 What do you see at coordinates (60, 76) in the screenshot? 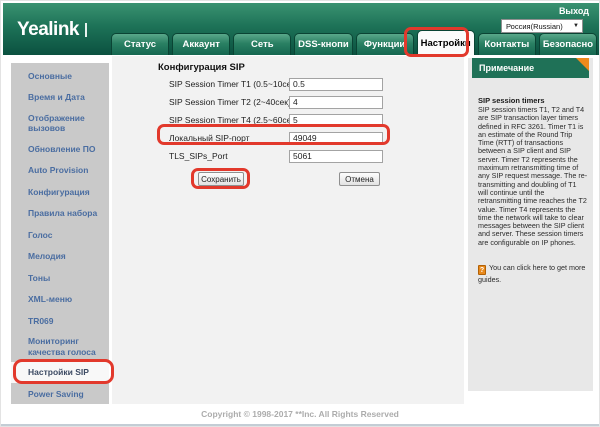
I see `sidebar-item-basic: Основные` at bounding box center [60, 76].